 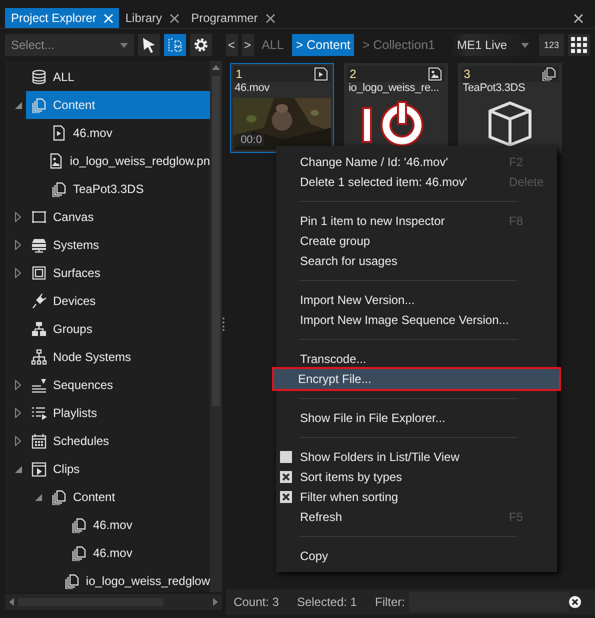 I want to click on tree-item: Sequences, so click(x=118, y=385).